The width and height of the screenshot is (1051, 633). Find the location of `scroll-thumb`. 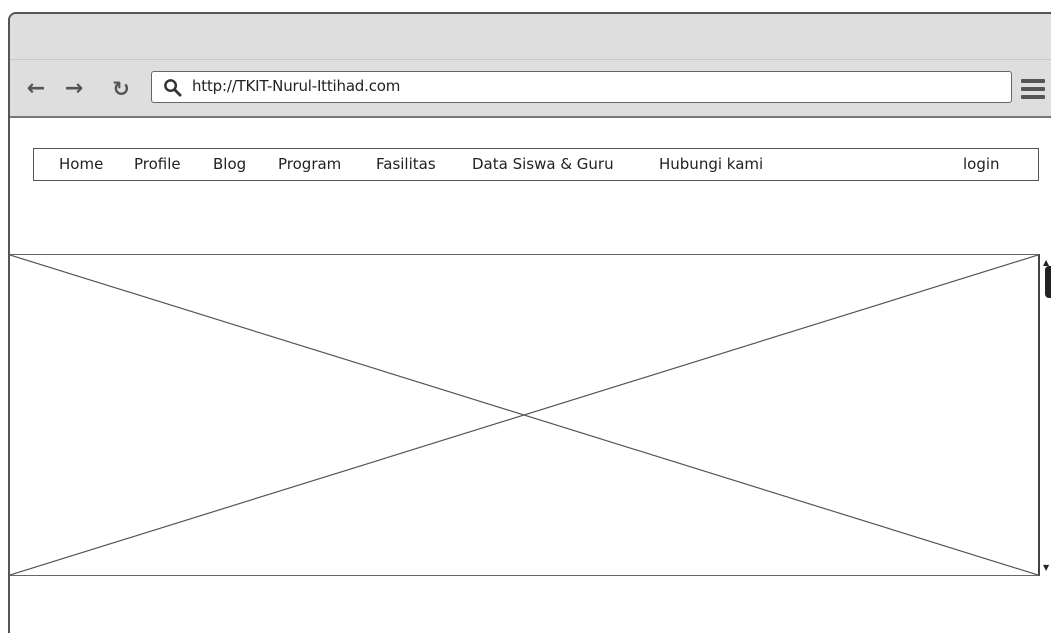

scroll-thumb is located at coordinates (1048, 282).